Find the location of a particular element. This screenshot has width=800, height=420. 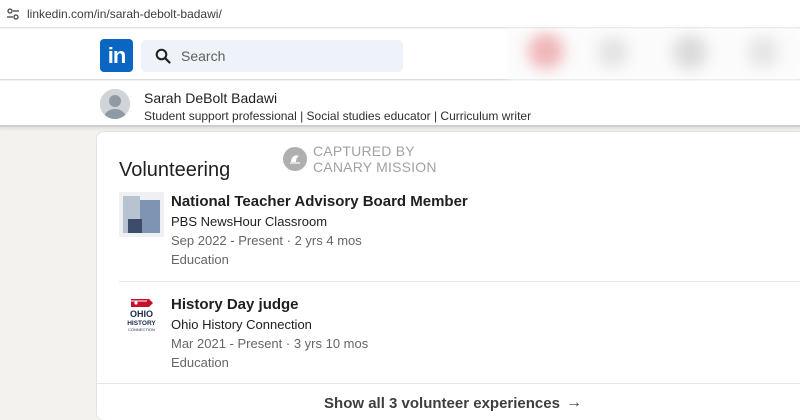

ohio-logo-text-2: HISTORY is located at coordinates (141, 323).